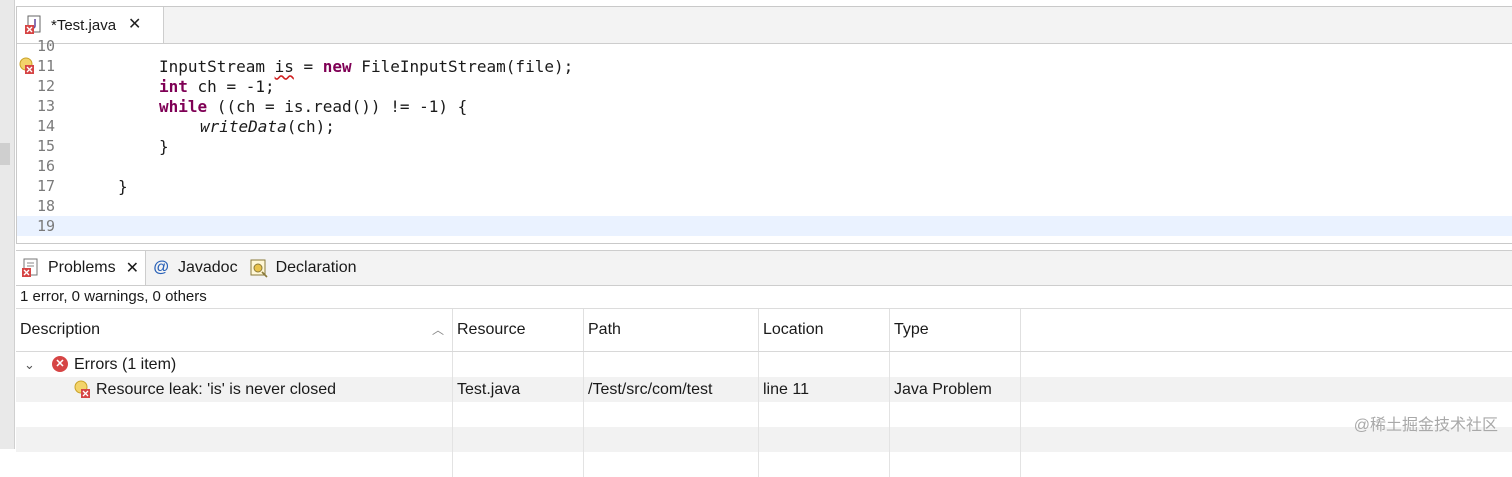  I want to click on code-line: 13 while ((ch = is.read()) != -1) {, so click(764, 106).